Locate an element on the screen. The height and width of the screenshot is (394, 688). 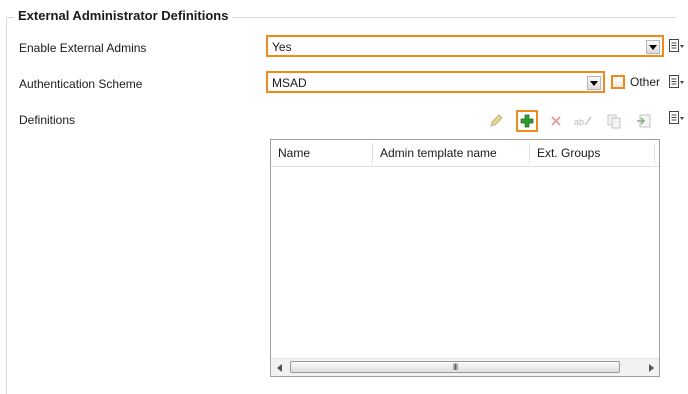
enable-external-admins-value: Yes is located at coordinates (282, 47).